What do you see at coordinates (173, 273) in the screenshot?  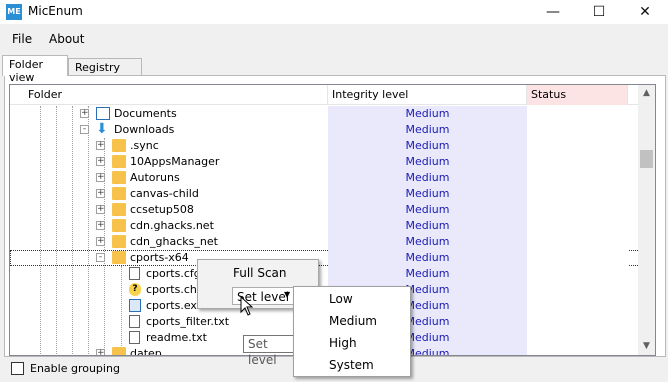 I see `row-name: cports.cfg` at bounding box center [173, 273].